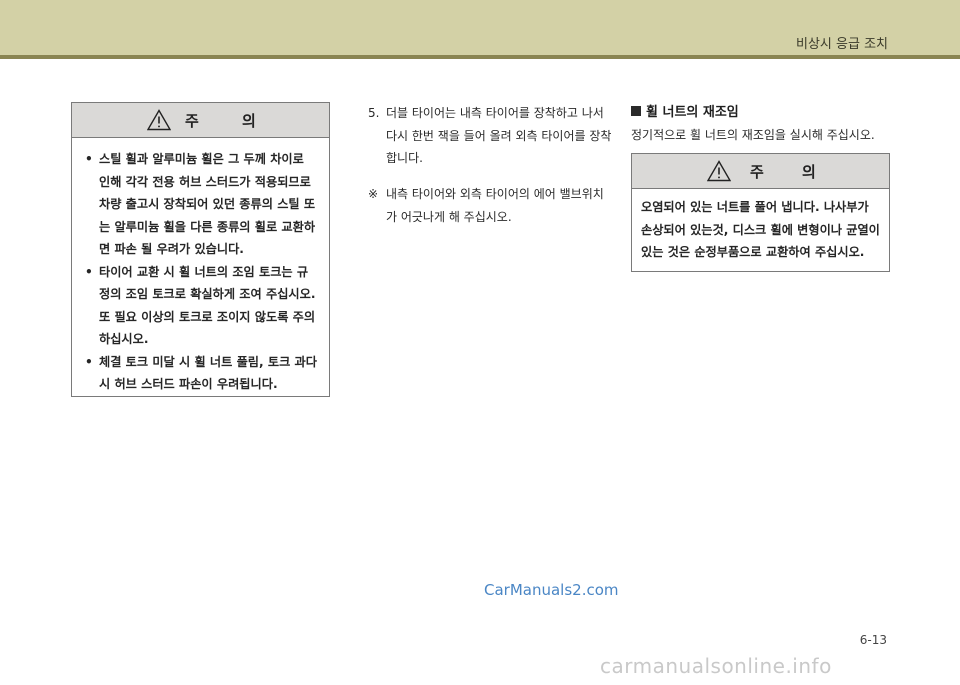 The width and height of the screenshot is (960, 685). Describe the element at coordinates (480, 57) in the screenshot. I see `header-rule` at that location.